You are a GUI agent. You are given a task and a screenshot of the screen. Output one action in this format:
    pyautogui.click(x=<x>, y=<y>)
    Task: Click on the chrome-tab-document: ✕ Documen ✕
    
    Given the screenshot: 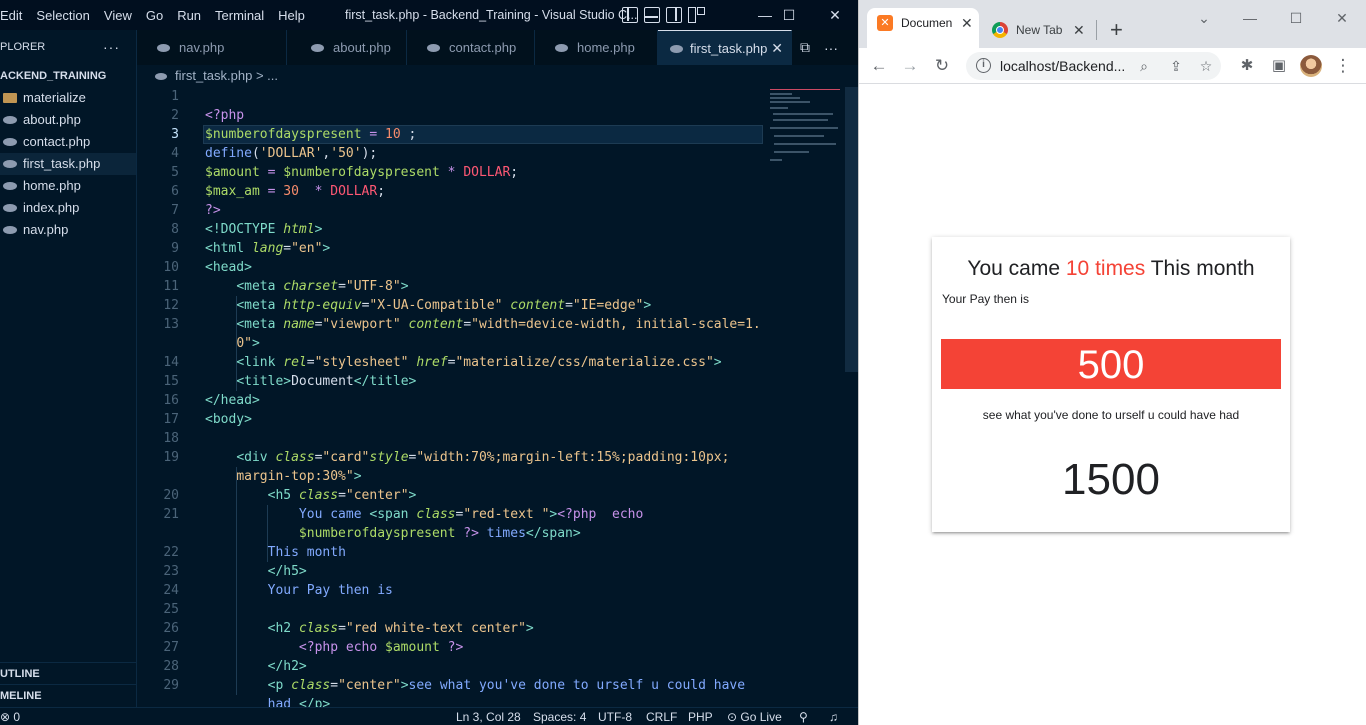 What is the action you would take?
    pyautogui.click(x=923, y=28)
    